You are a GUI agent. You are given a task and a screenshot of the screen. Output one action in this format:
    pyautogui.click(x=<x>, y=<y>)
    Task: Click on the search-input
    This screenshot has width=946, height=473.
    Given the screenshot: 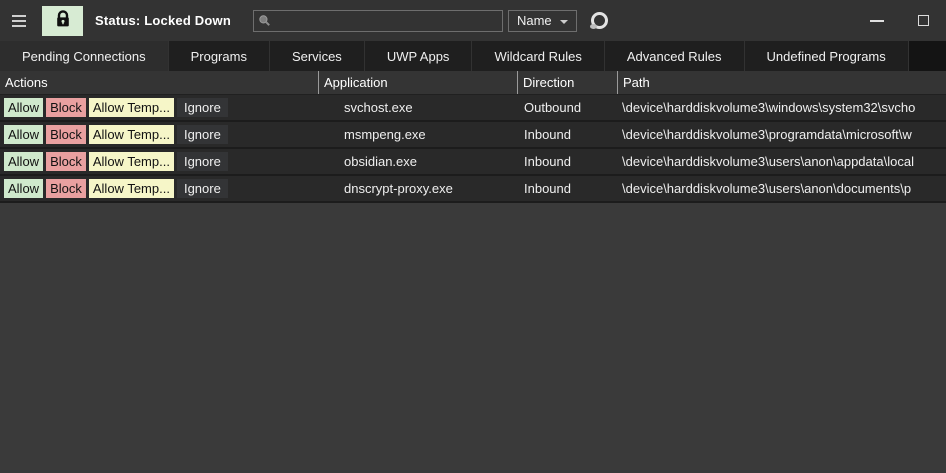 What is the action you would take?
    pyautogui.click(x=386, y=20)
    